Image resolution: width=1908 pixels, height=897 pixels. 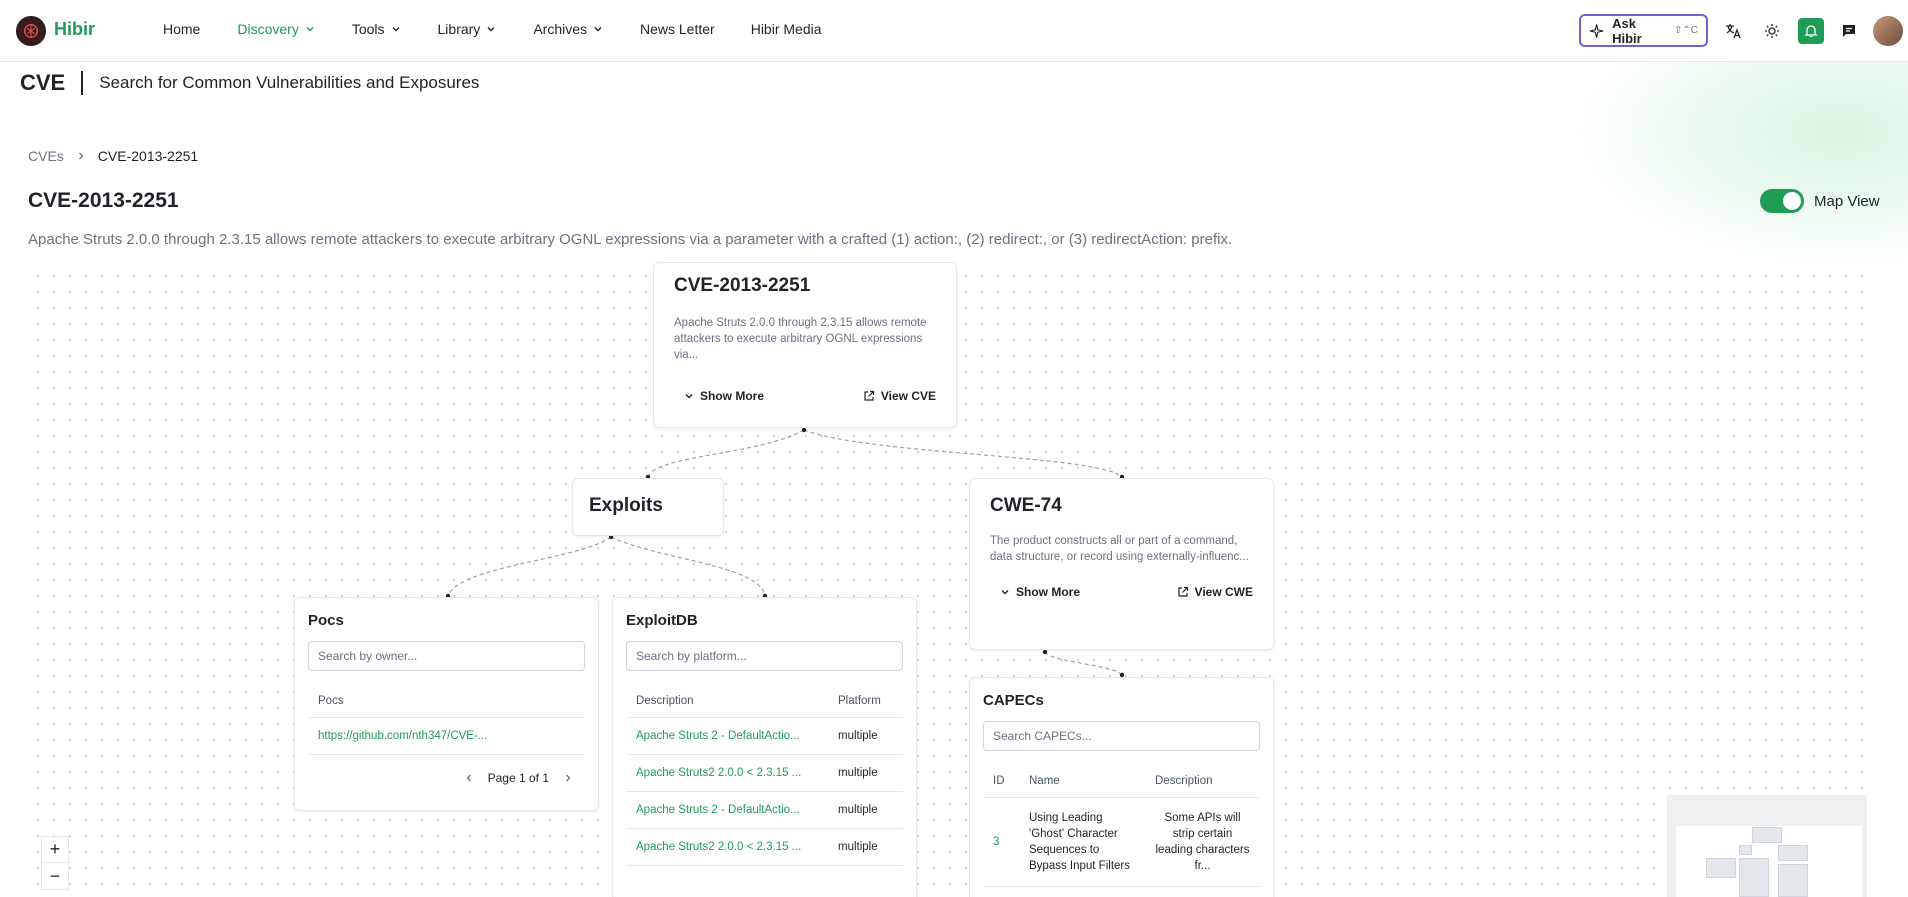 What do you see at coordinates (55, 876) in the screenshot?
I see `zoom-out-button: −` at bounding box center [55, 876].